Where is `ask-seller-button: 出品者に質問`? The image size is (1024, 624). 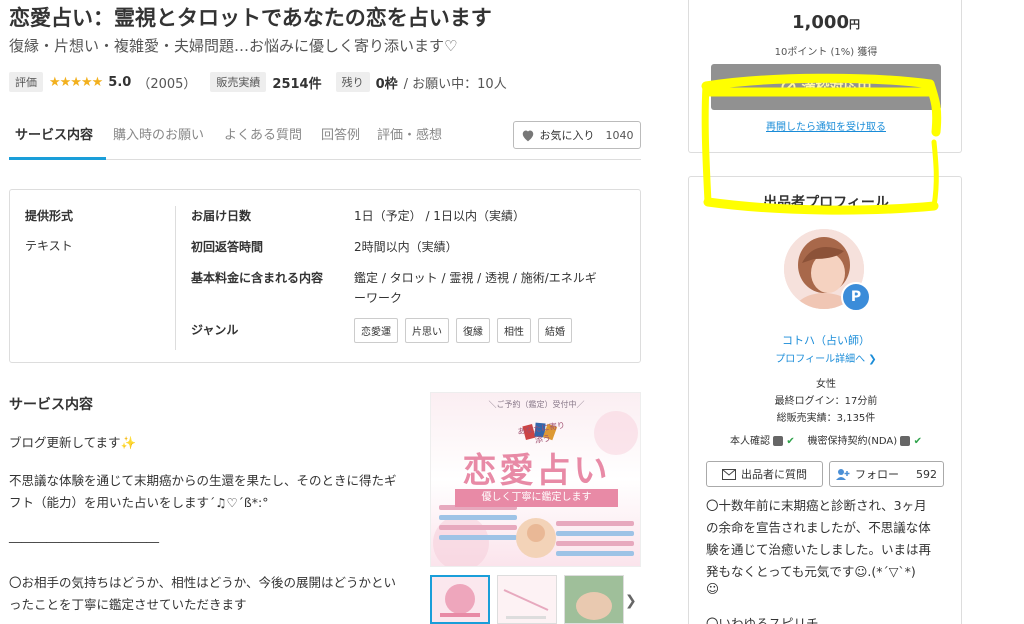
ask-seller-button: 出品者に質問 is located at coordinates (764, 474).